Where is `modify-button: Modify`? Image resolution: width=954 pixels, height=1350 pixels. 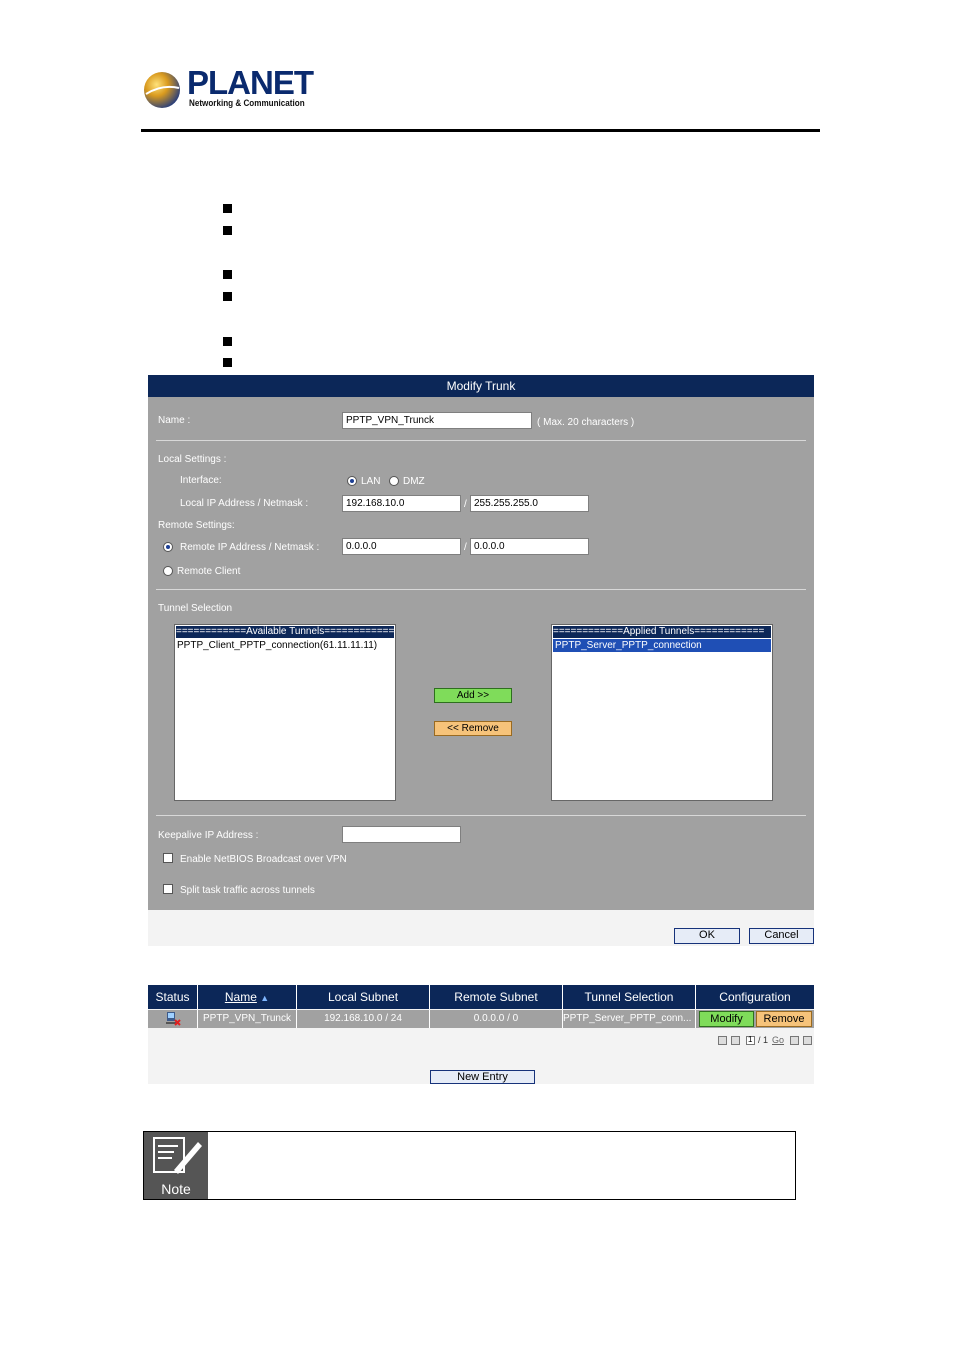 modify-button: Modify is located at coordinates (726, 1019).